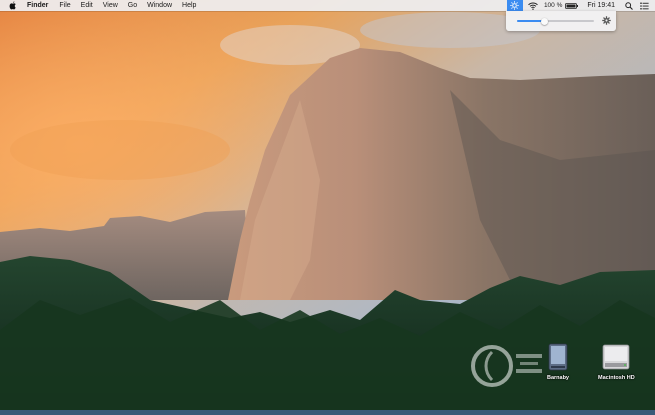 The width and height of the screenshot is (655, 415). Describe the element at coordinates (606, 20) in the screenshot. I see `gear-icon` at that location.